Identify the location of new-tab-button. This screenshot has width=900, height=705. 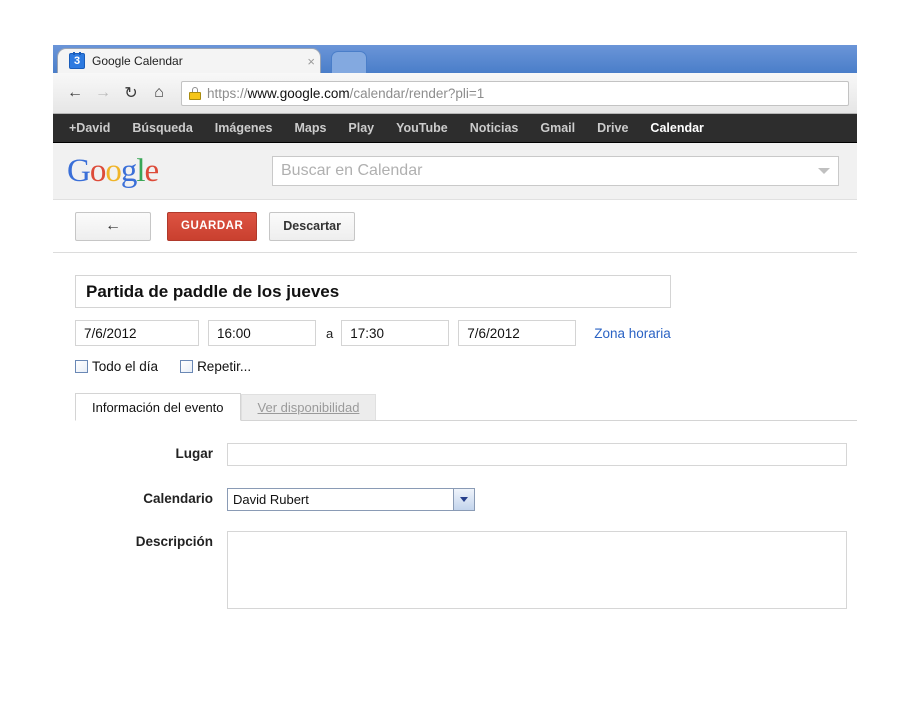
(349, 62).